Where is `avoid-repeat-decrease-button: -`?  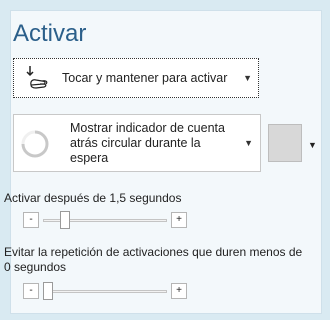 avoid-repeat-decrease-button: - is located at coordinates (31, 291).